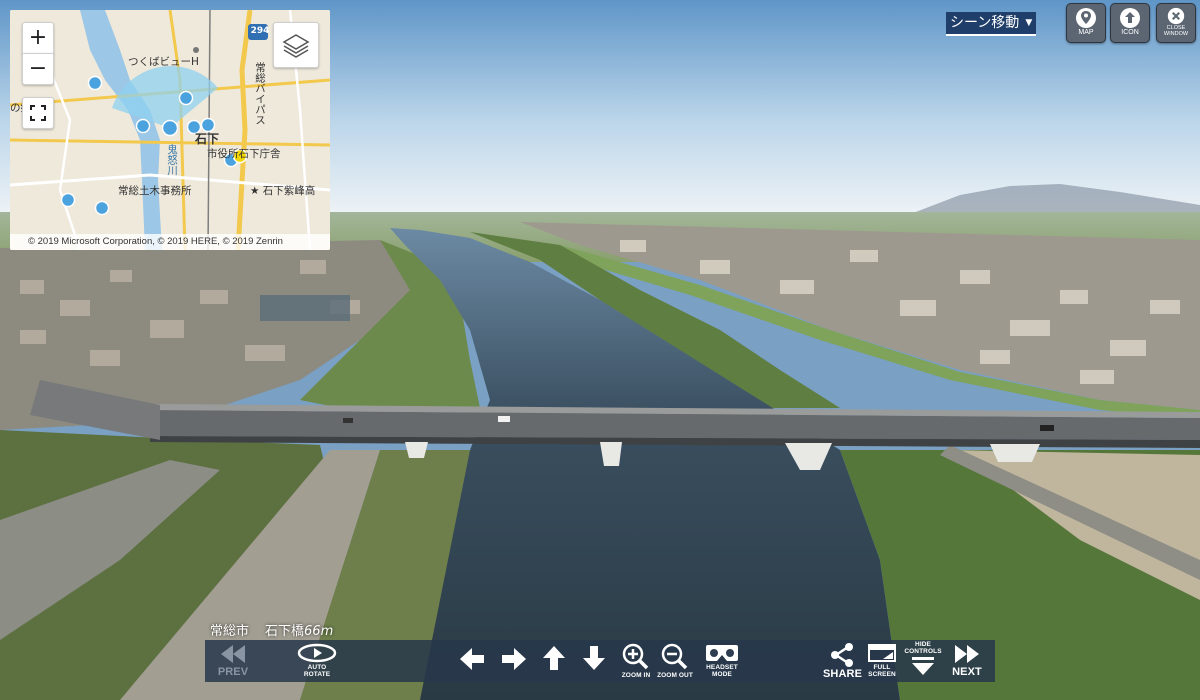 The width and height of the screenshot is (1200, 700). What do you see at coordinates (882, 667) in the screenshot?
I see `full-screen-label-1: FULL` at bounding box center [882, 667].